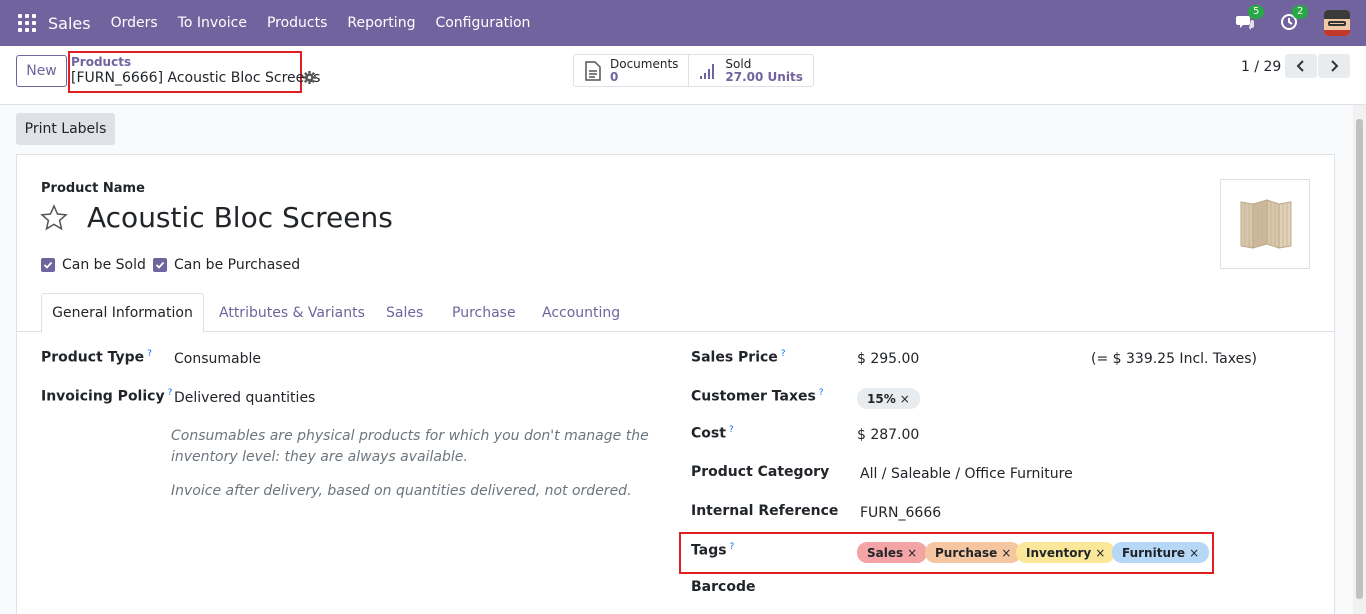  I want to click on gear-icon, so click(309, 77).